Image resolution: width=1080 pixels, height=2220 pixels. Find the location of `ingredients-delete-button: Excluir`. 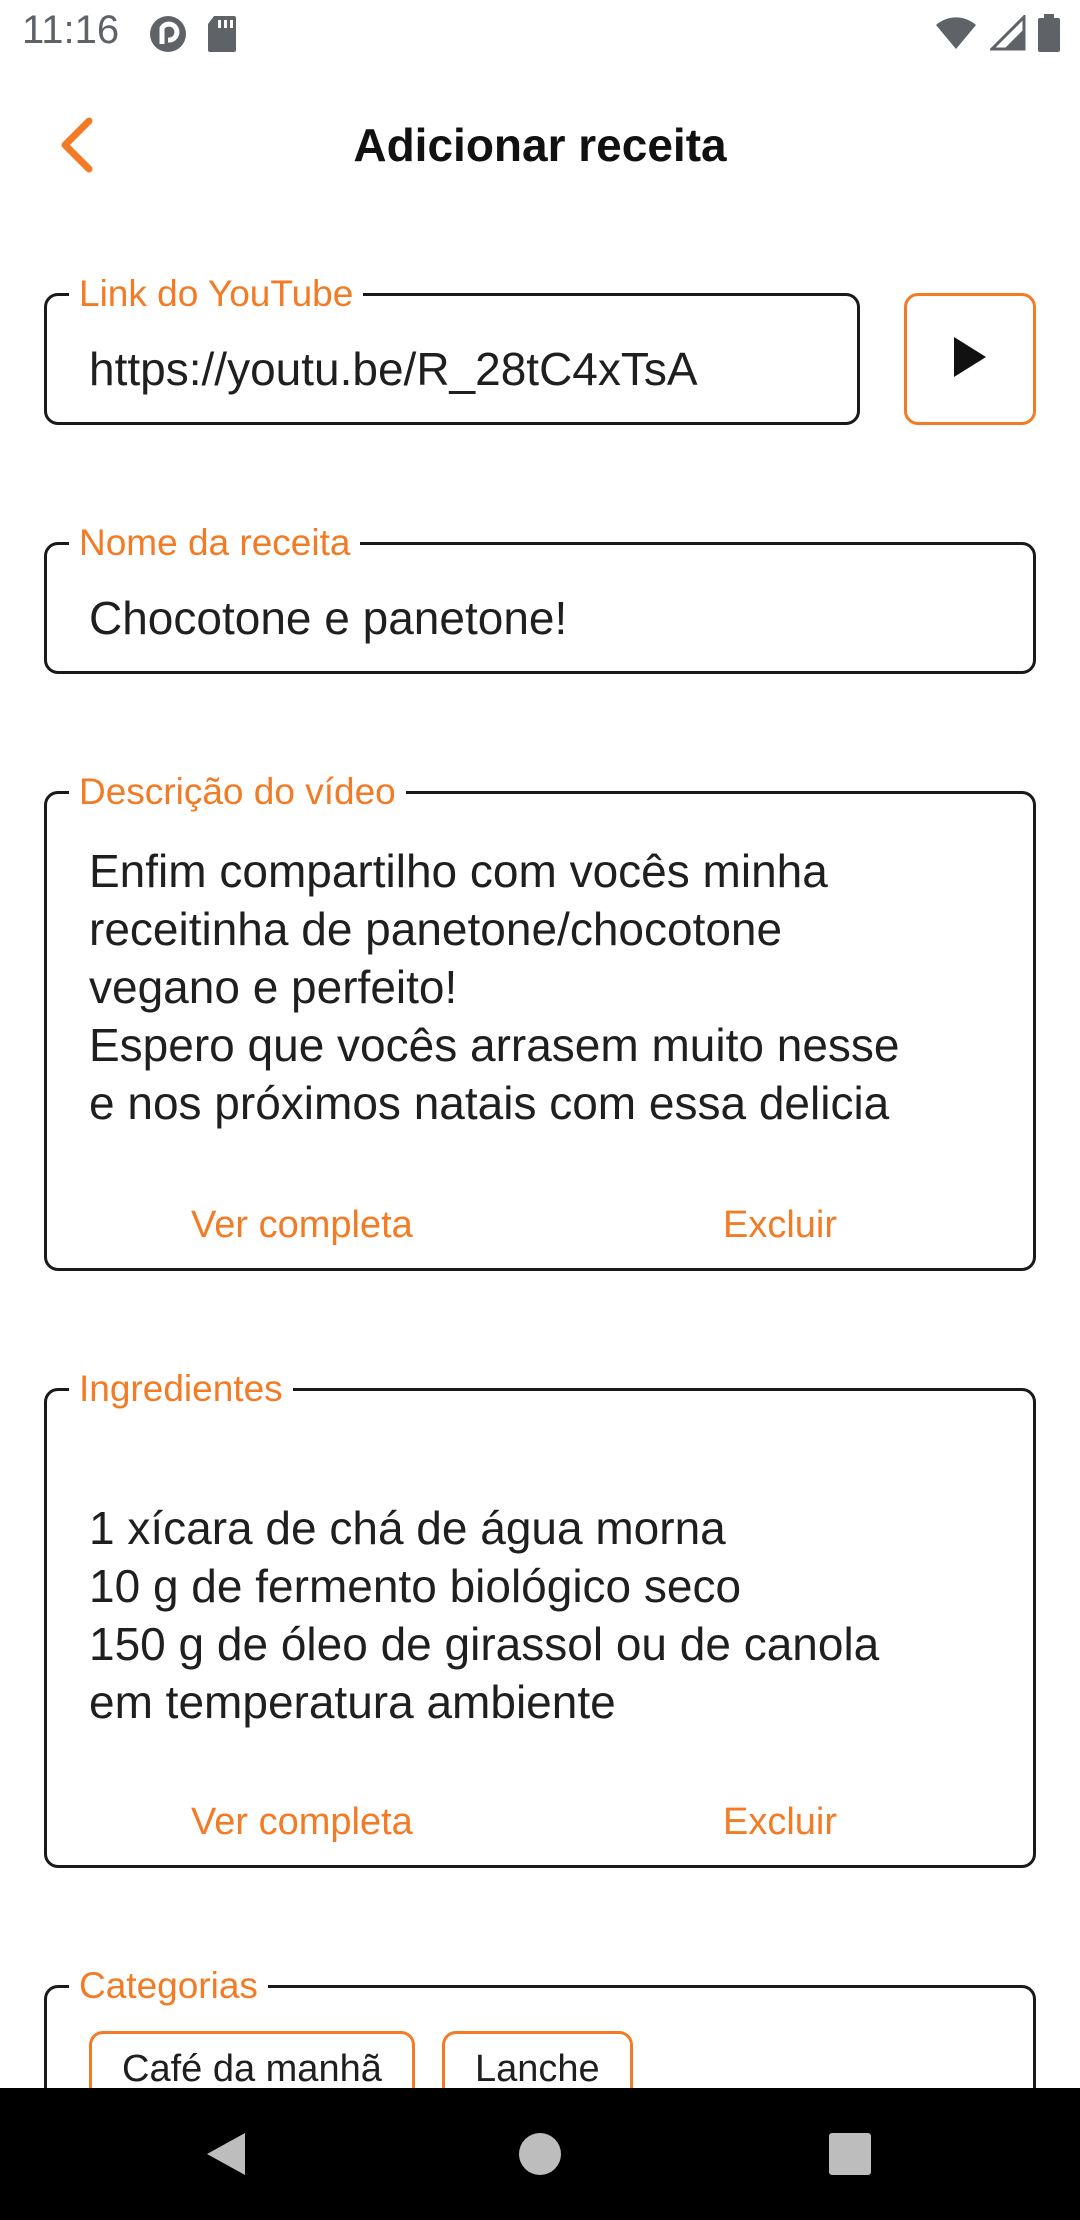

ingredients-delete-button: Excluir is located at coordinates (780, 1822).